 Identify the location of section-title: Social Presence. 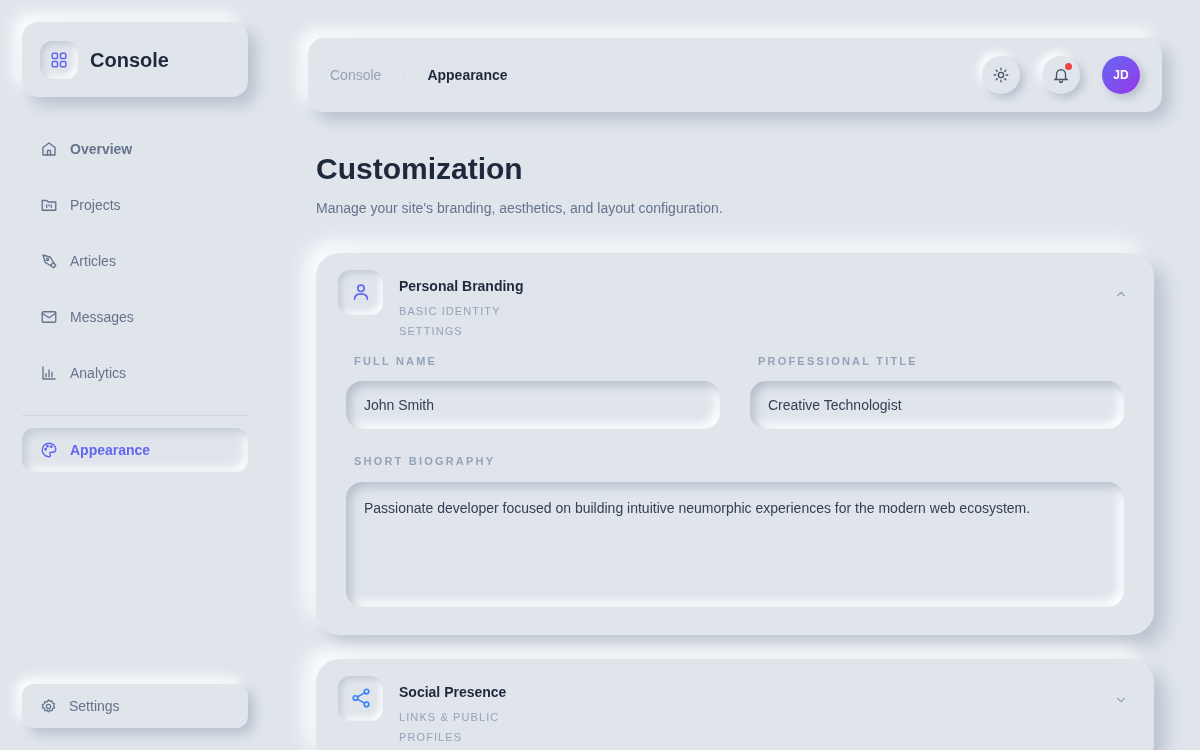
(453, 692).